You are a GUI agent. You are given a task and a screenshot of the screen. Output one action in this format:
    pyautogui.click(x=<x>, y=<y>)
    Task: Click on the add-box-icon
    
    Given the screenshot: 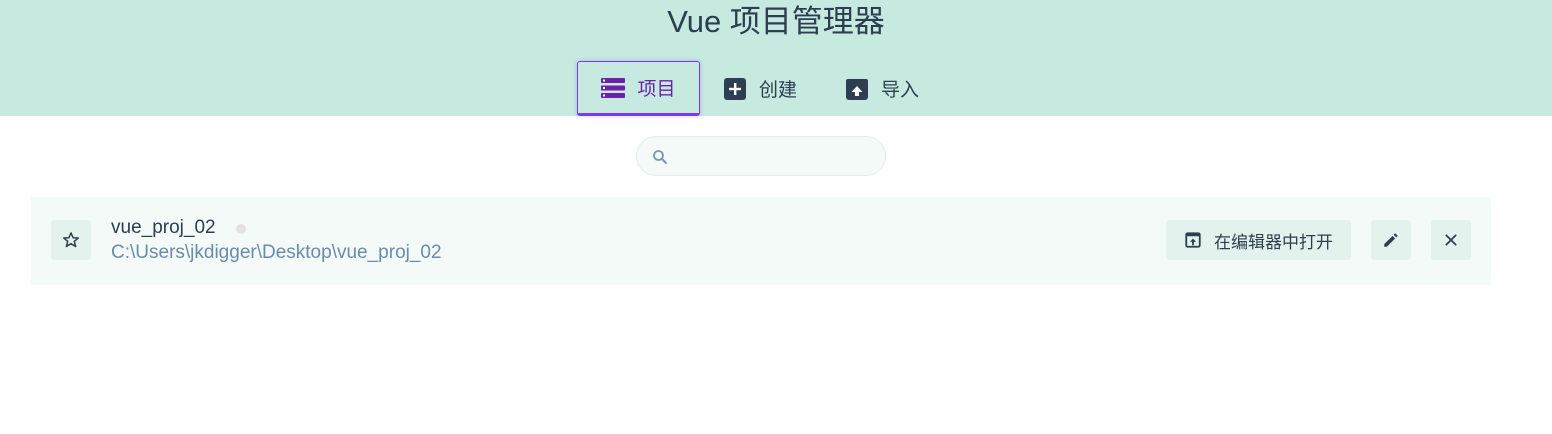 What is the action you would take?
    pyautogui.click(x=735, y=88)
    